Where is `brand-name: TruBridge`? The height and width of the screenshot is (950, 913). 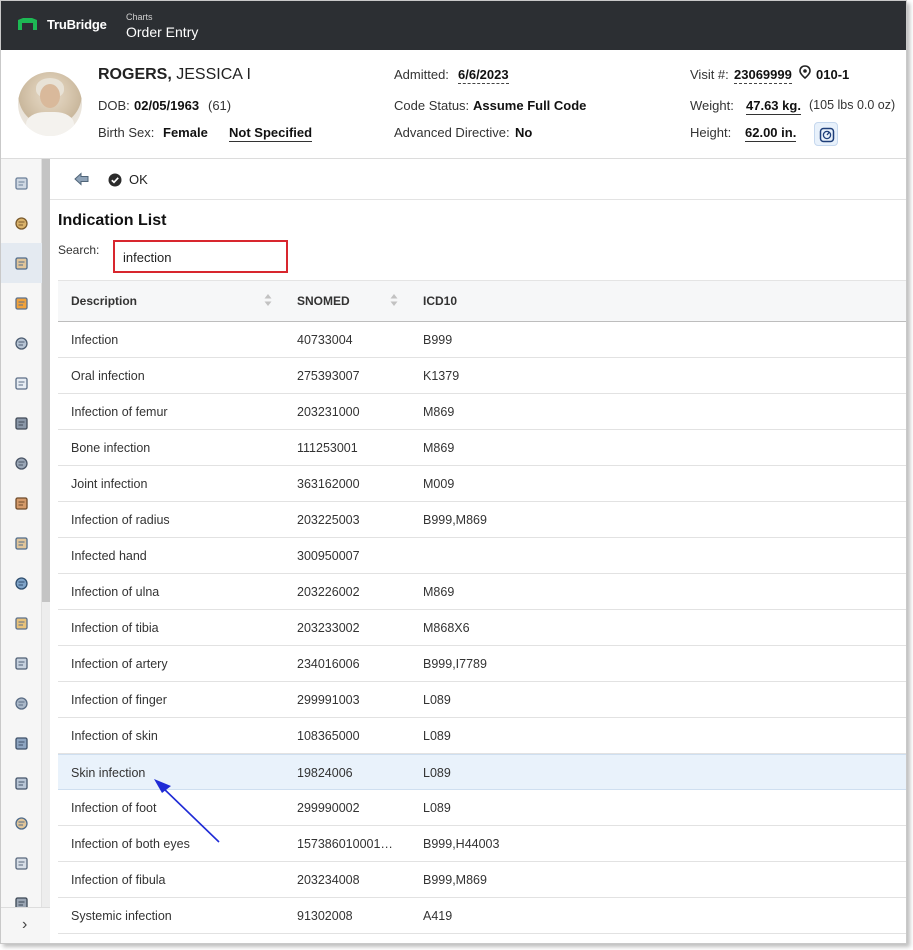
brand-name: TruBridge is located at coordinates (77, 24).